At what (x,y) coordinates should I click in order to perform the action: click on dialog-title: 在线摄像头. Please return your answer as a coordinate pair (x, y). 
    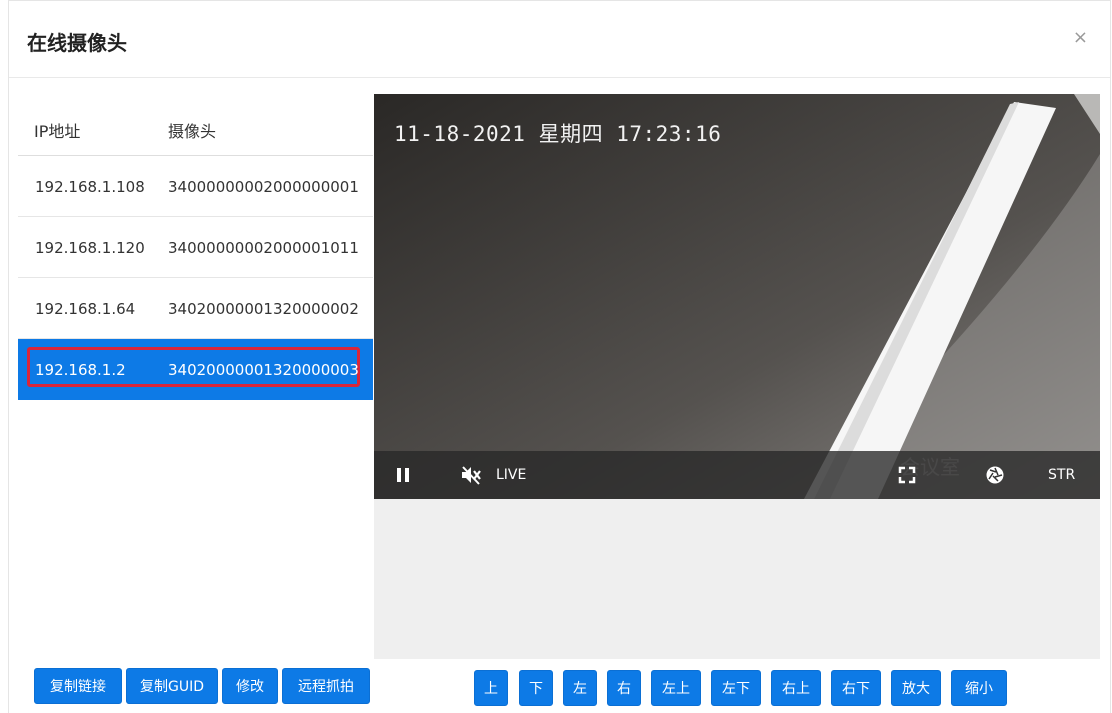
    Looking at the image, I should click on (77, 43).